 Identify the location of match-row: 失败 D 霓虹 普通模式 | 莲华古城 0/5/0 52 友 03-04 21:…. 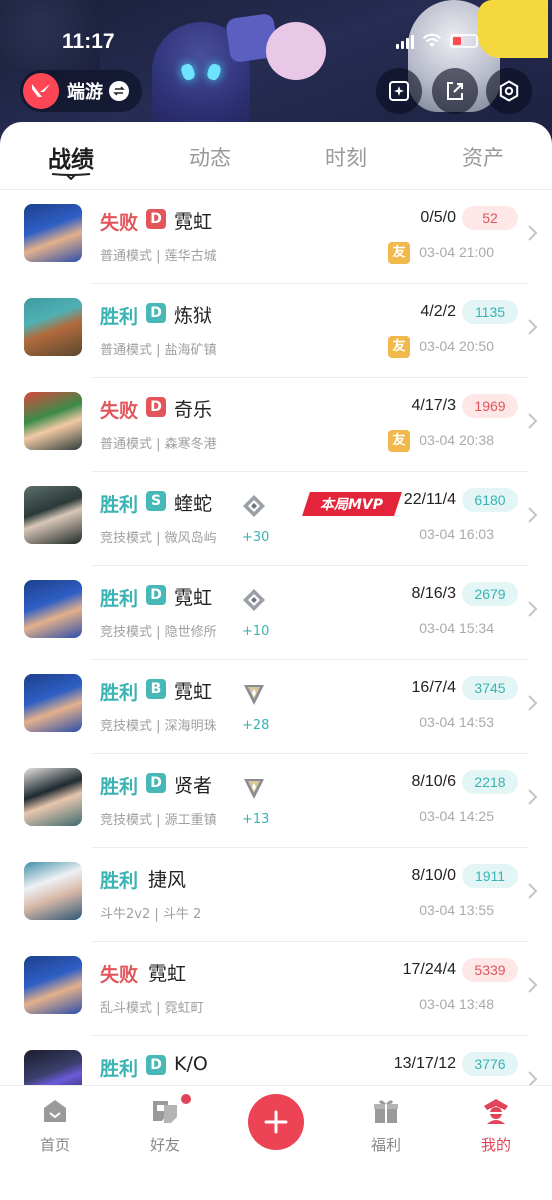
(276, 237).